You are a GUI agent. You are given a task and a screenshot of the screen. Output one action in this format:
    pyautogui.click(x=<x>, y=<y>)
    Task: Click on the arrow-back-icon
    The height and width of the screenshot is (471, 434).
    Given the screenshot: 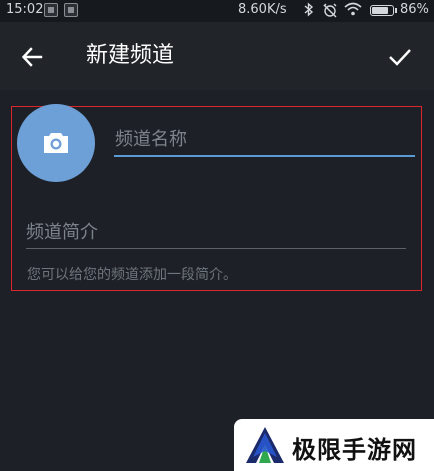 What is the action you would take?
    pyautogui.click(x=32, y=57)
    